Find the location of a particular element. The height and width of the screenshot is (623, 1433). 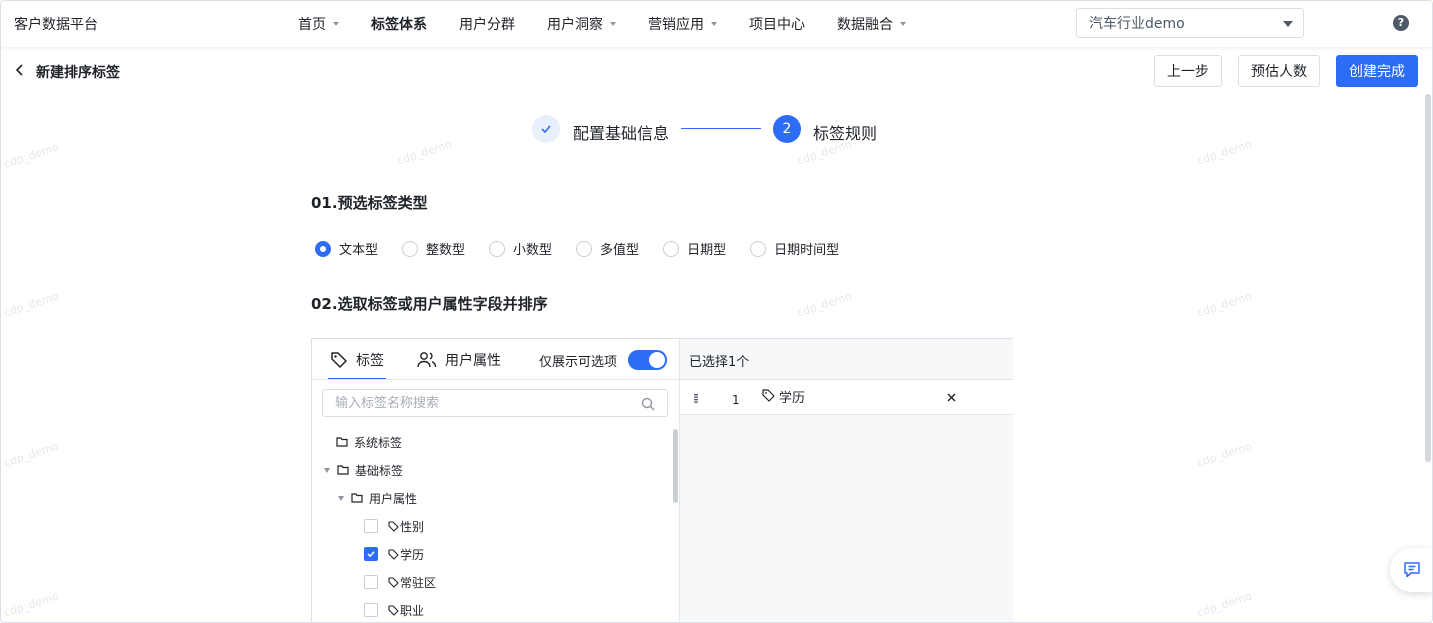

page-title: 新建排序标签 is located at coordinates (78, 73).